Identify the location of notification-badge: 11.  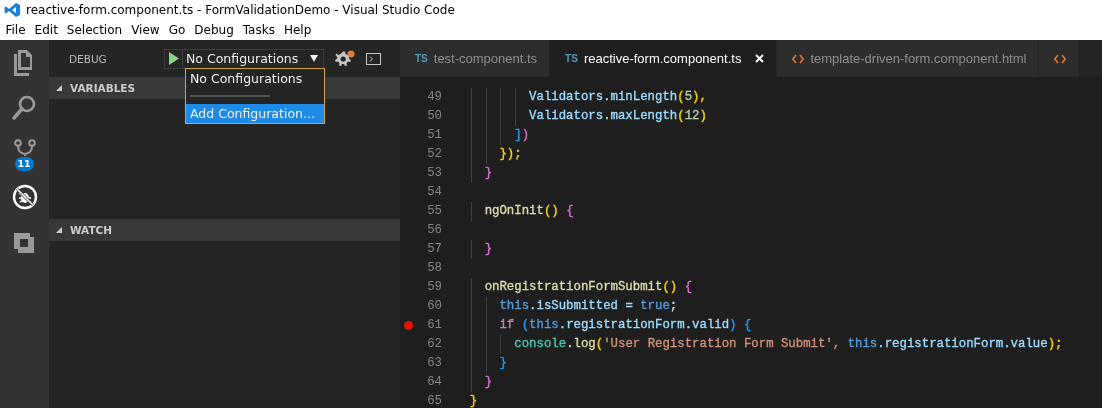
(24, 164).